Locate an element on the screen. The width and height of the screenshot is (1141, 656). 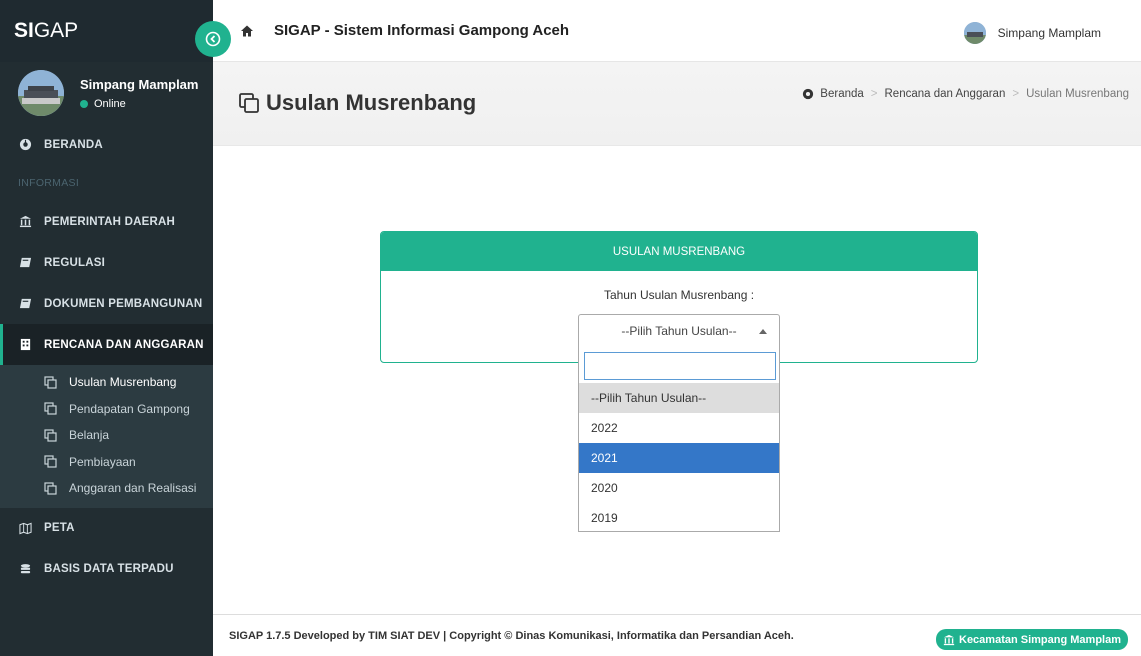
top-avatar is located at coordinates (974, 33).